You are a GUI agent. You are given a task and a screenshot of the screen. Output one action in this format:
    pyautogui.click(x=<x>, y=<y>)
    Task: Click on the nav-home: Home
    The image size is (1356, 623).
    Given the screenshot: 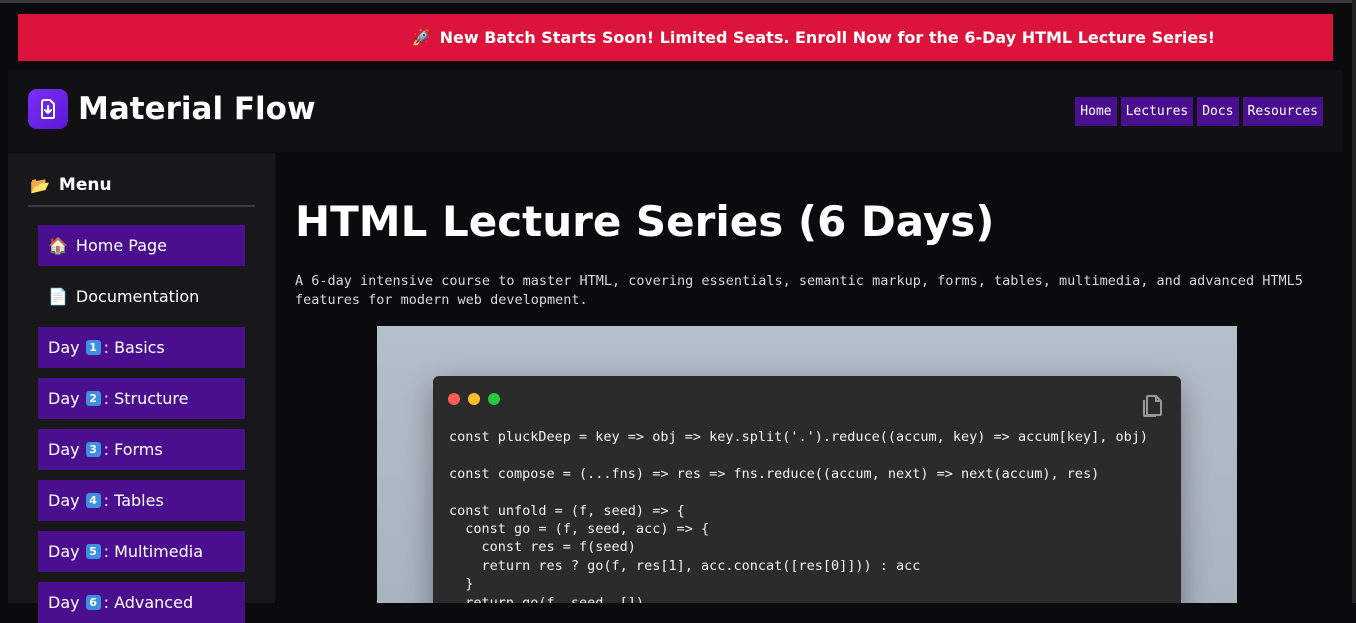 What is the action you would take?
    pyautogui.click(x=1096, y=111)
    